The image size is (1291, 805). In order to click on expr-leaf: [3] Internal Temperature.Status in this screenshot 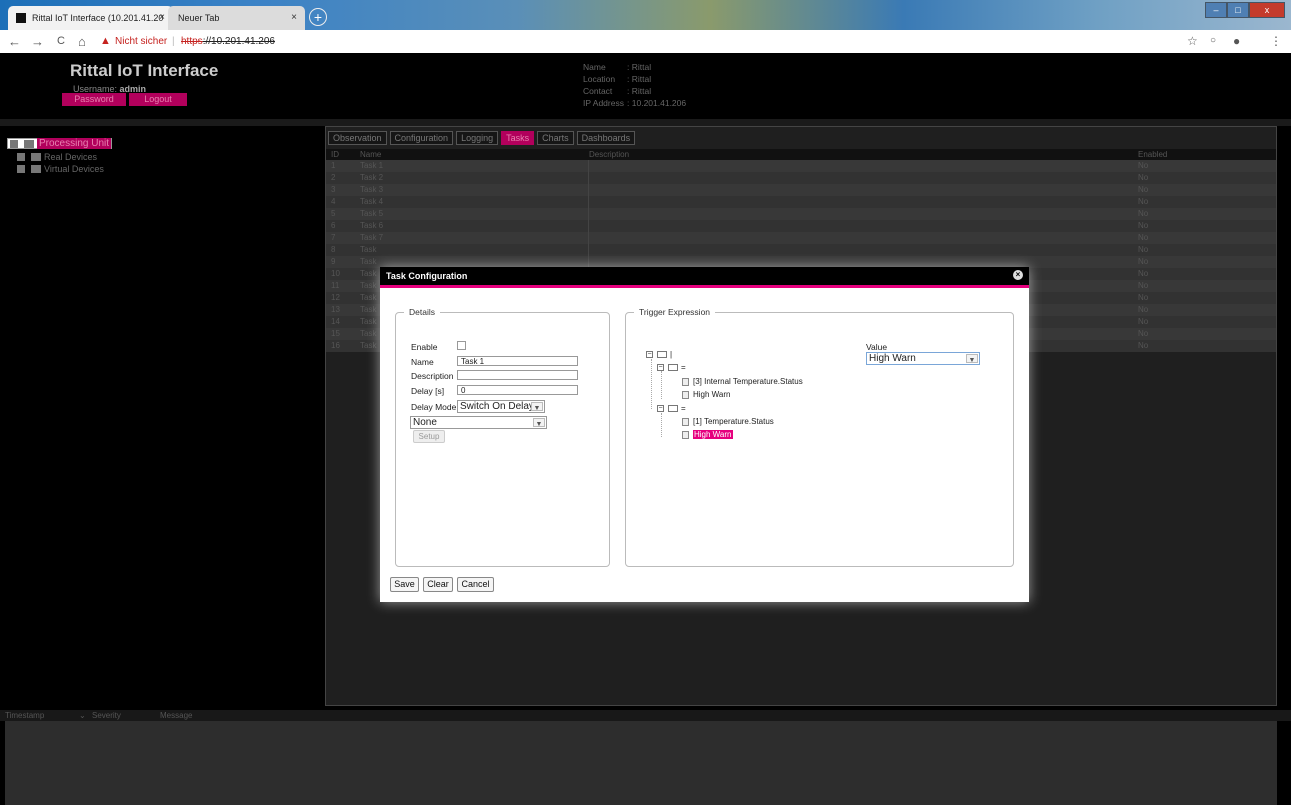, I will do `click(742, 381)`.